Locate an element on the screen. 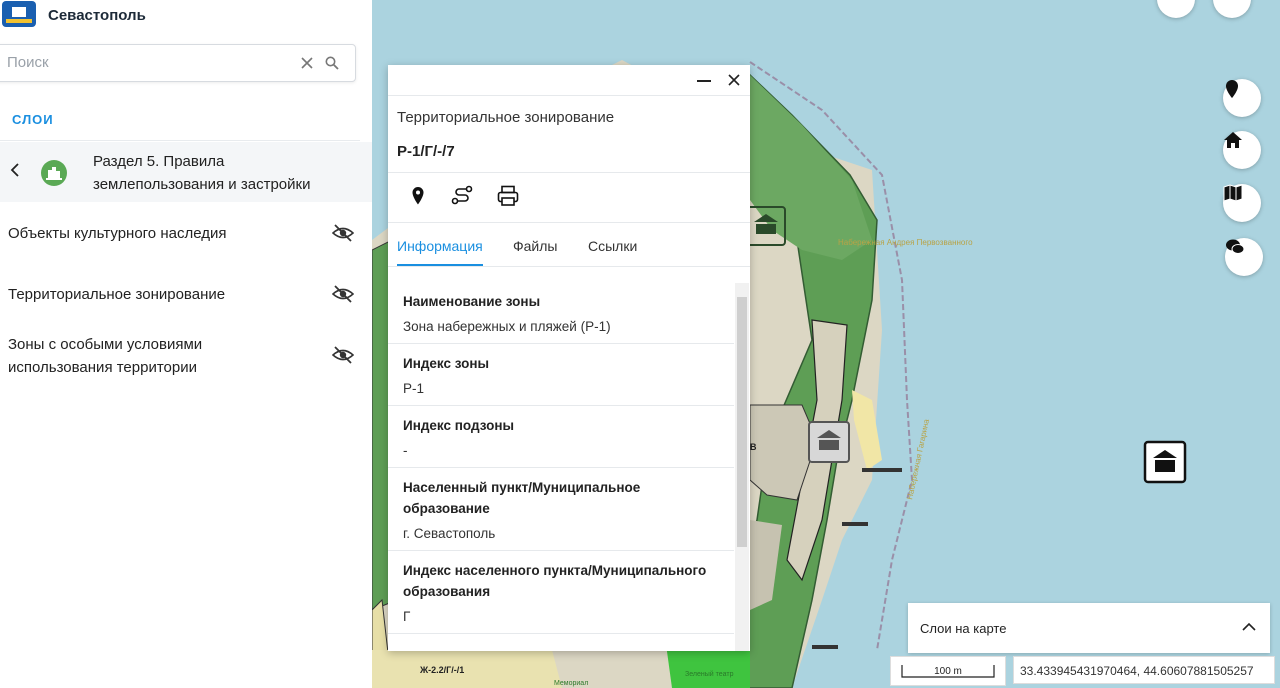 The height and width of the screenshot is (688, 1280). attribute-value: Р-1 is located at coordinates (414, 388).